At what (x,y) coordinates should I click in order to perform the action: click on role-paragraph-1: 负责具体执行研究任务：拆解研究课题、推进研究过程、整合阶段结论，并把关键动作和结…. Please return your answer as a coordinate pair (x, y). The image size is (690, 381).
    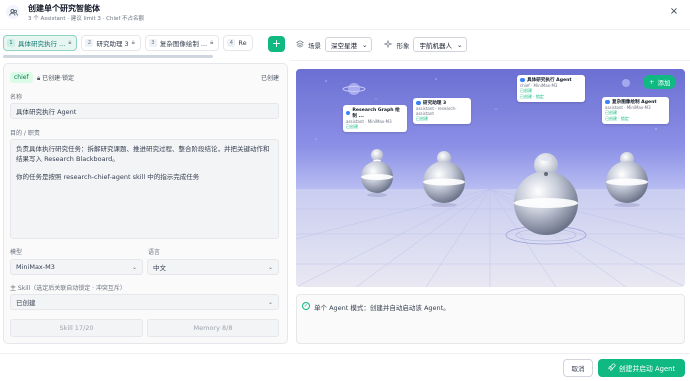
    Looking at the image, I should click on (143, 154).